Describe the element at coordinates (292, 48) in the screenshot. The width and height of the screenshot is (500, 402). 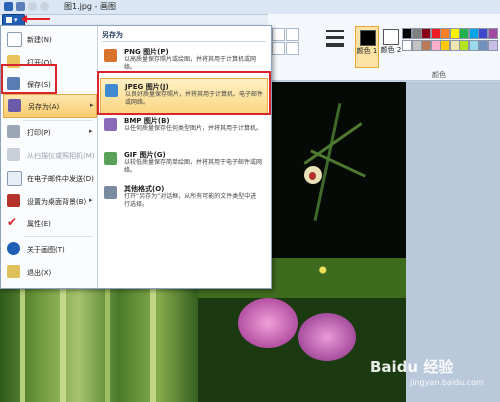
I see `zoom-tool-icon` at that location.